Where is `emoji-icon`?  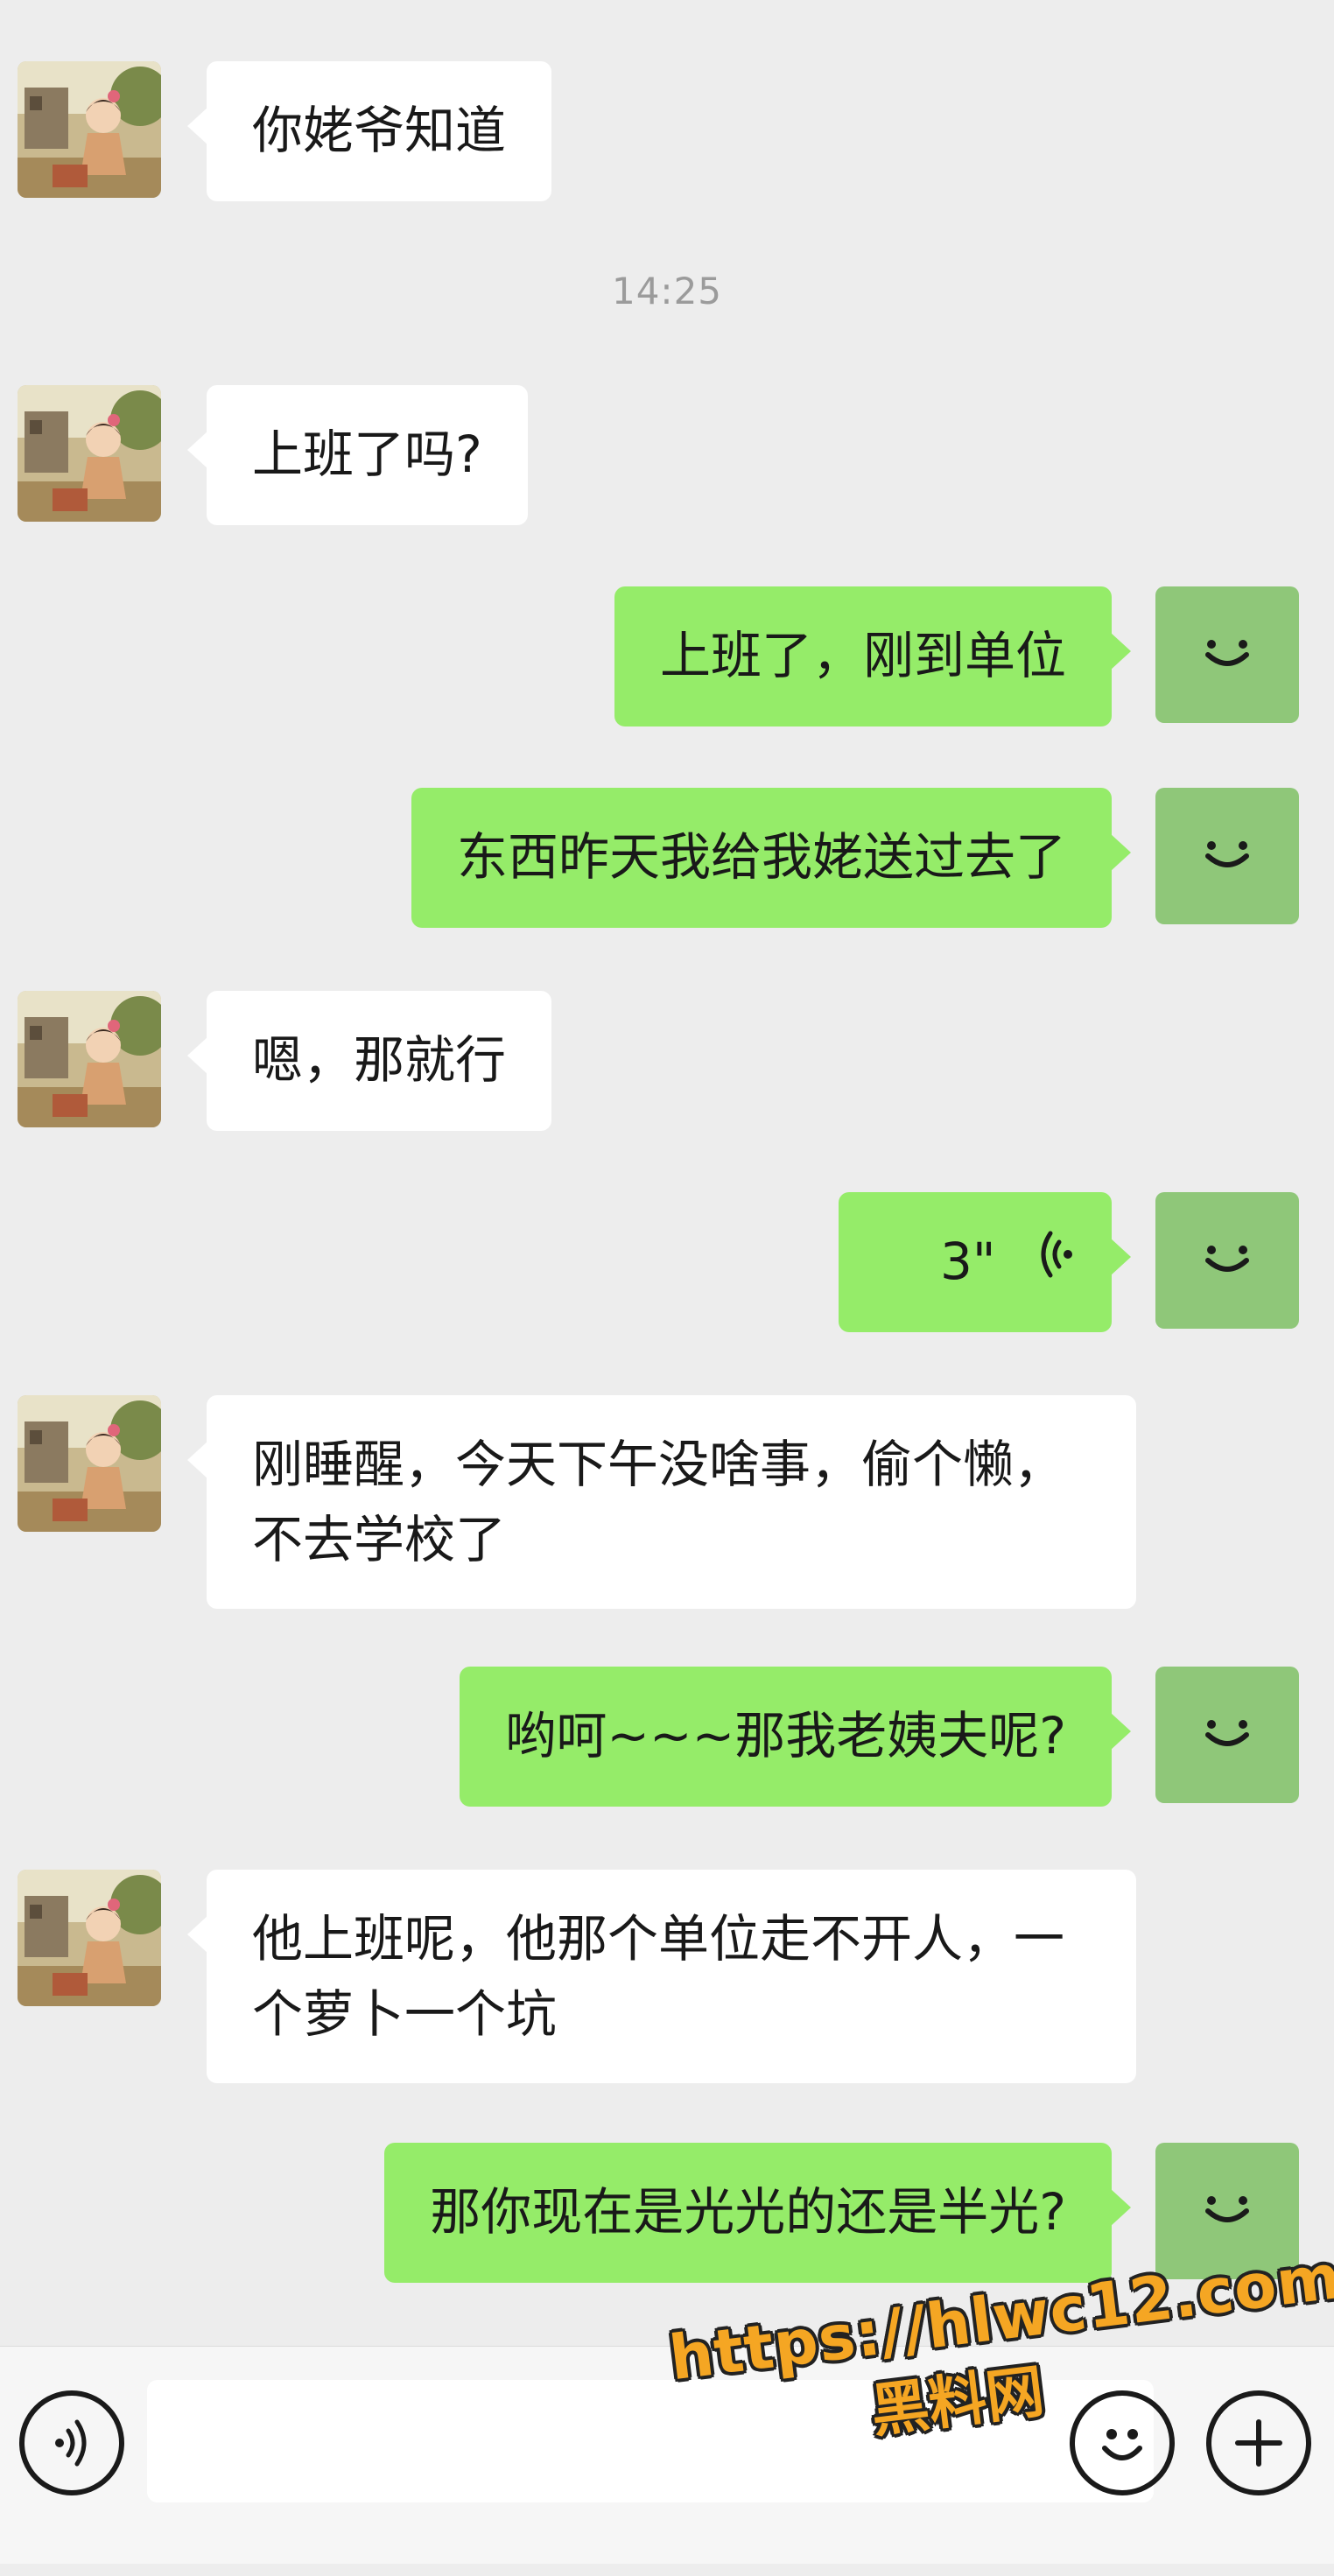
emoji-icon is located at coordinates (1122, 2442).